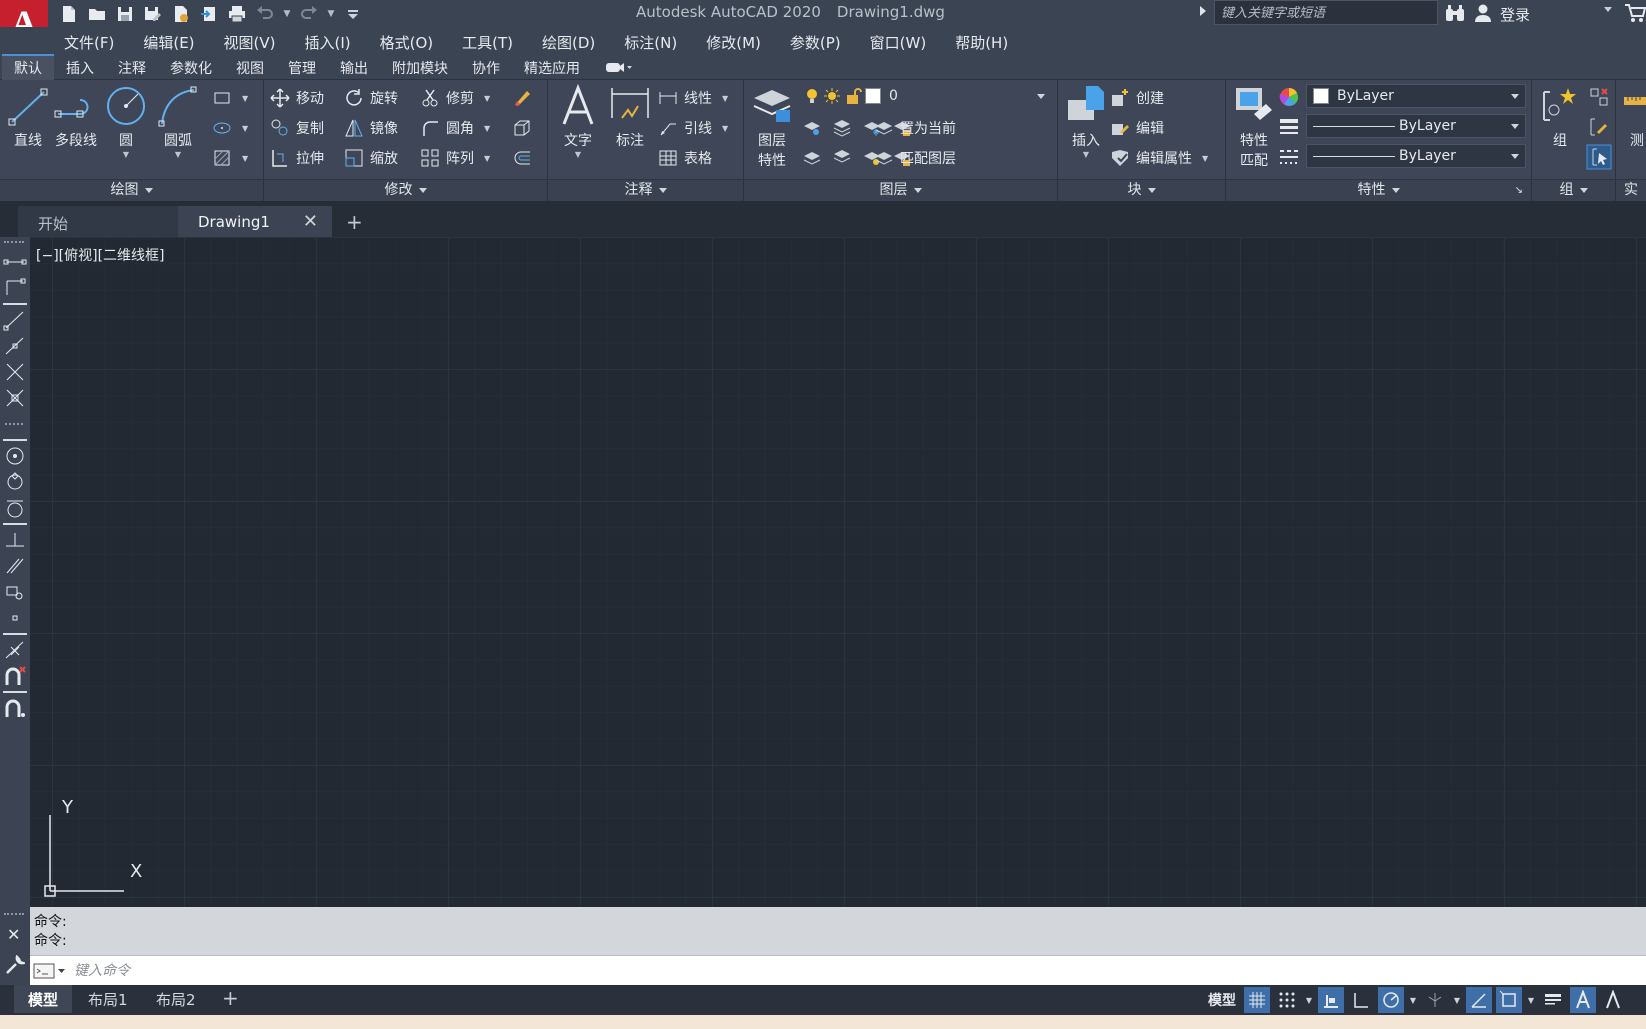  Describe the element at coordinates (522, 158) in the screenshot. I see `offset-button` at that location.